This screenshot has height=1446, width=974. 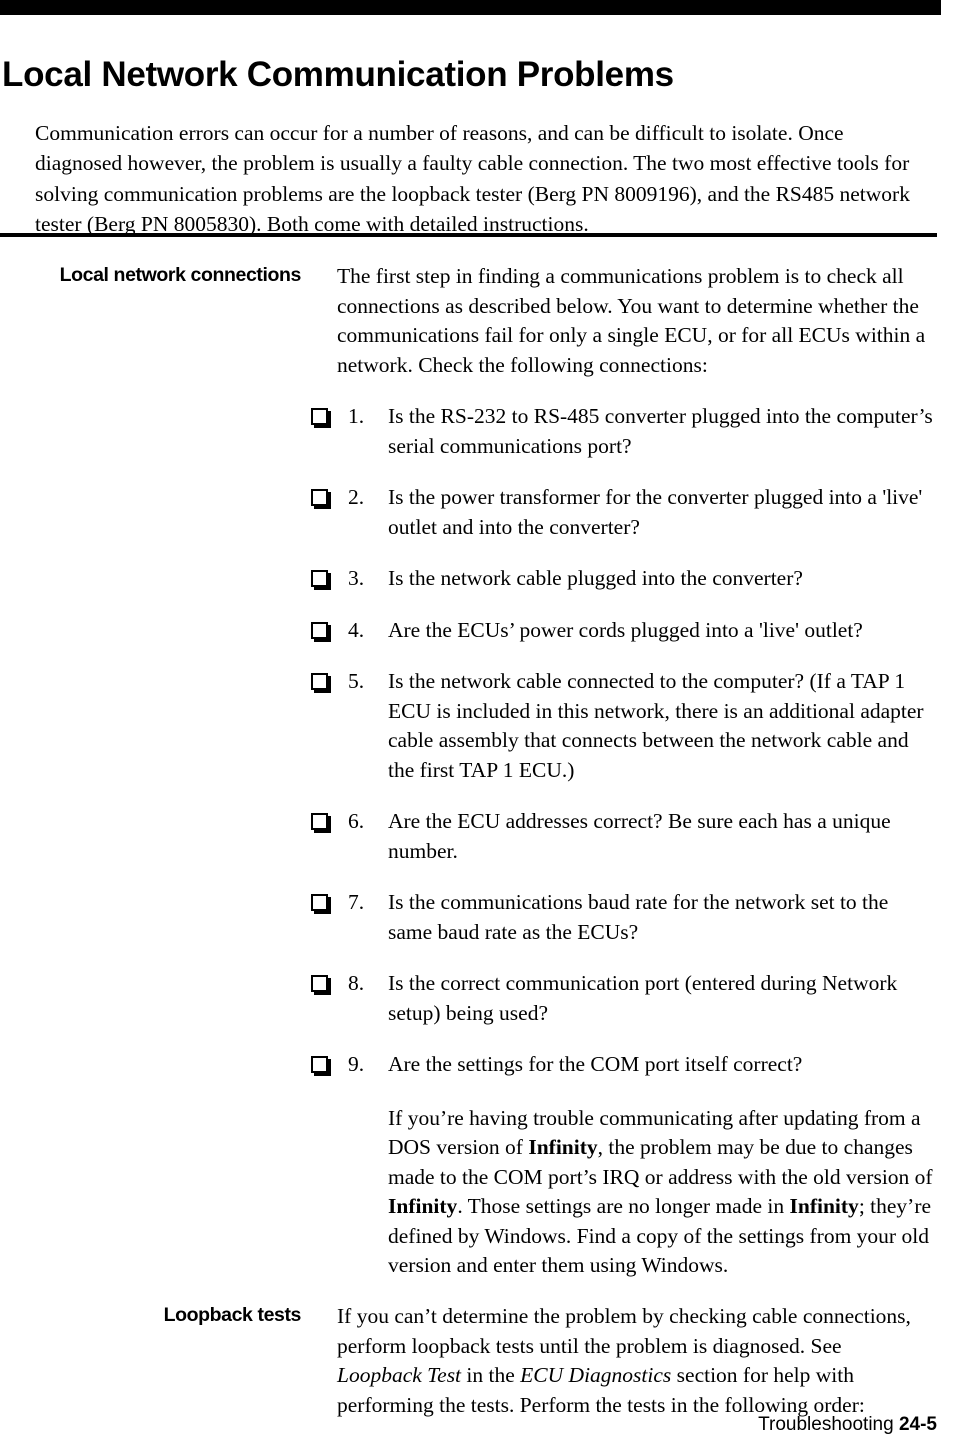 I want to click on loopback-reference-ecu-diagnostics: ECU Diagnostics, so click(x=596, y=1375).